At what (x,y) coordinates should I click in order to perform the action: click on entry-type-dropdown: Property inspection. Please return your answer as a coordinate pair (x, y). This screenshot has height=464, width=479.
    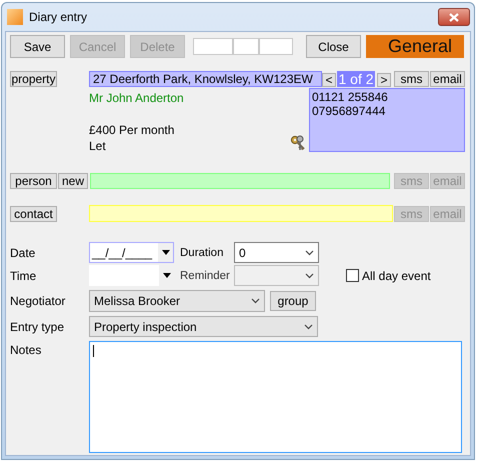
    Looking at the image, I should click on (203, 326).